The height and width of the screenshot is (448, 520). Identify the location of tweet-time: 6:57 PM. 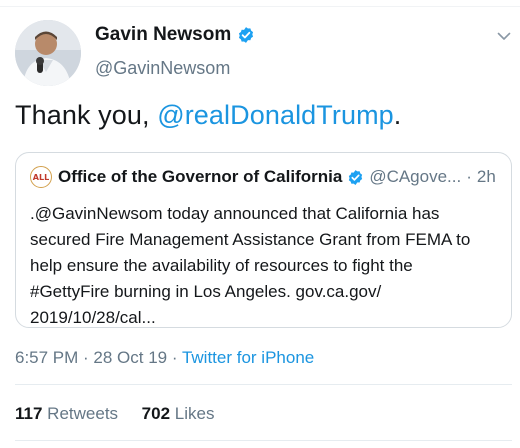
(46, 357).